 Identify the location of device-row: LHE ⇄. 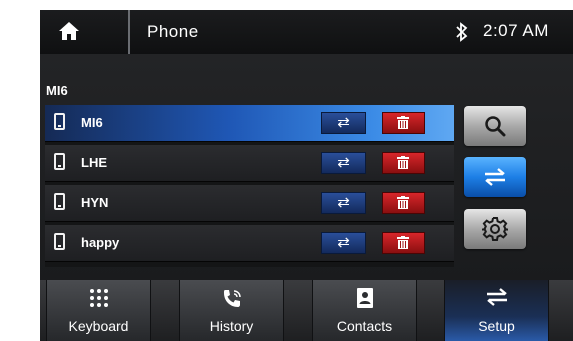
(249, 163).